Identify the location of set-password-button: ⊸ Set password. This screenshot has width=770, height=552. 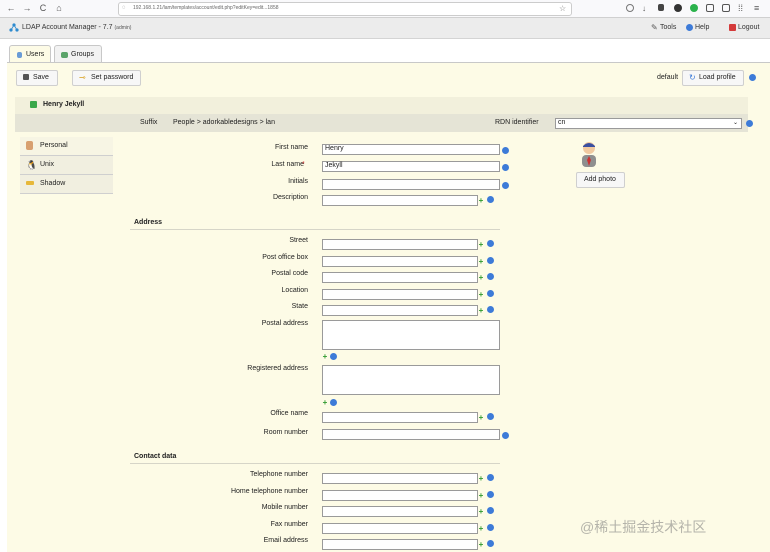
(106, 78).